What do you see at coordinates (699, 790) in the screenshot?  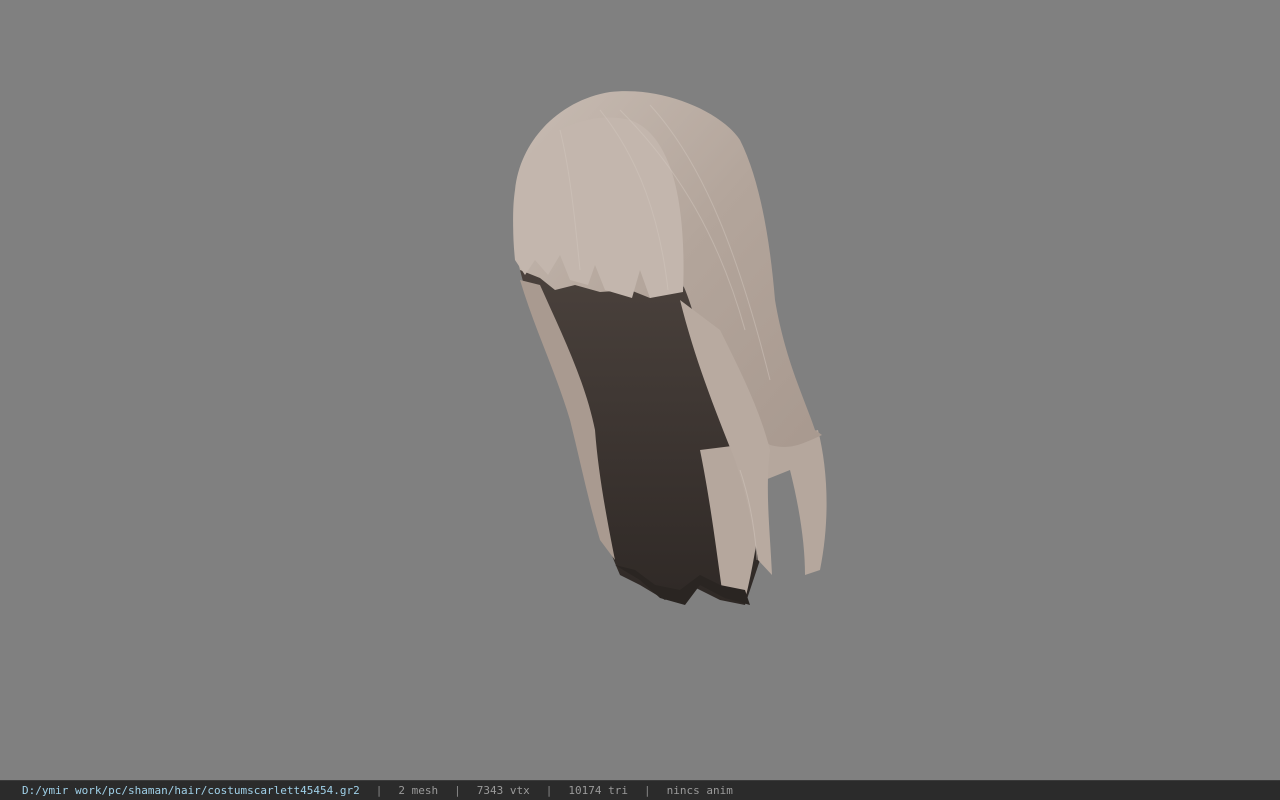 I see `animation-status: nincs anim` at bounding box center [699, 790].